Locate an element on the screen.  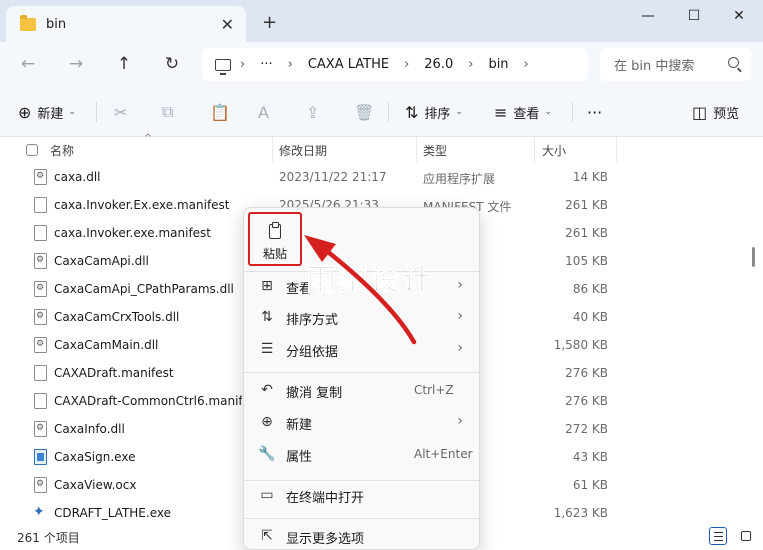
menu-item-group-by: ☰ 分组依据 › is located at coordinates (361, 350).